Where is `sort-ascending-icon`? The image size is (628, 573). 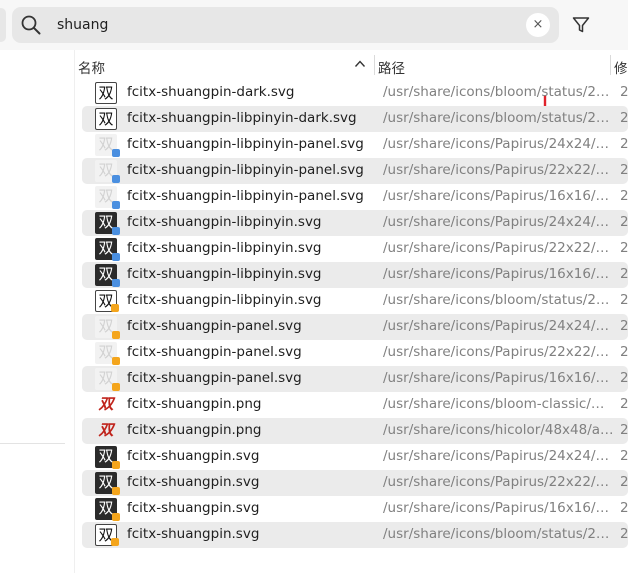 sort-ascending-icon is located at coordinates (360, 64).